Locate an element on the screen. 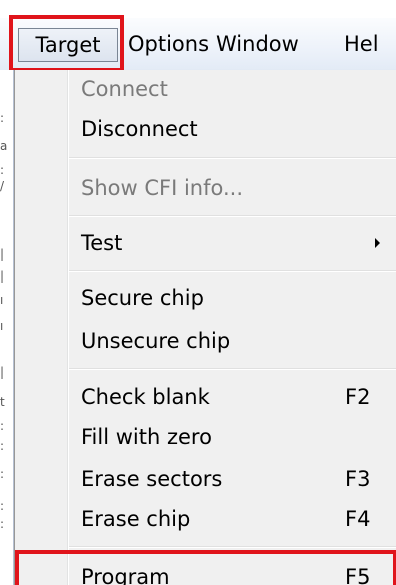  menu-item-fill-with-zero: Fill with zero is located at coordinates (146, 437).